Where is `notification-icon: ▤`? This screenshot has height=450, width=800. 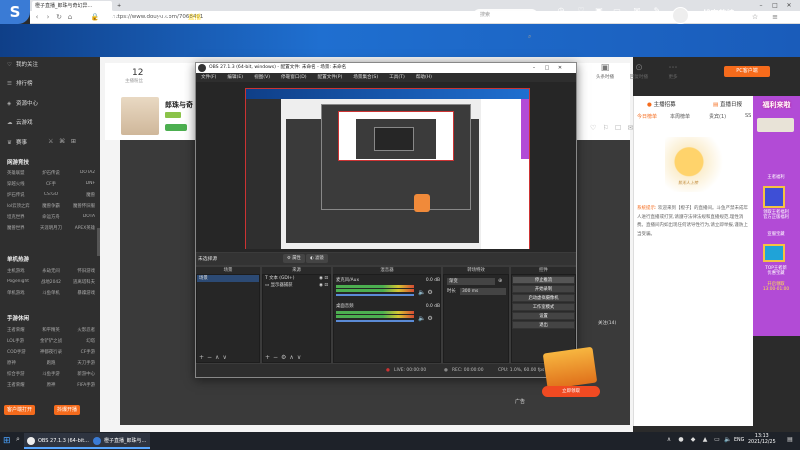
notification-icon: ▤ is located at coordinates (790, 439).